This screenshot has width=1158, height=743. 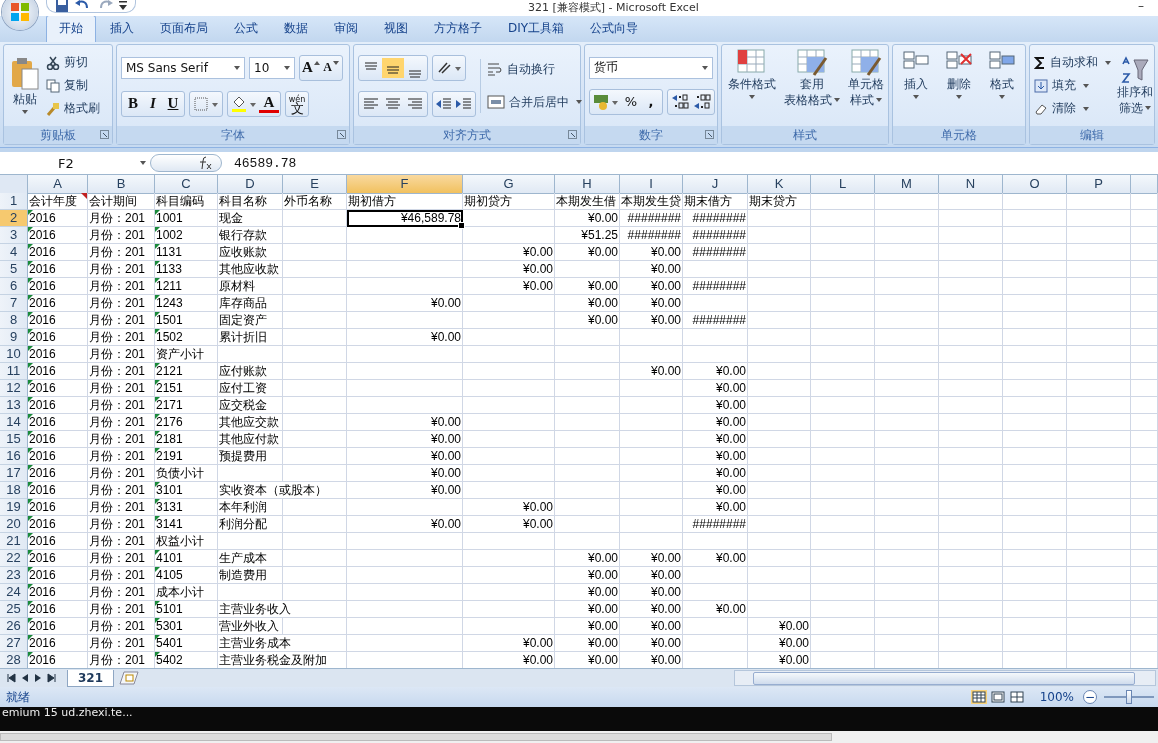 I want to click on vertical-align-icon, so click(x=393, y=67).